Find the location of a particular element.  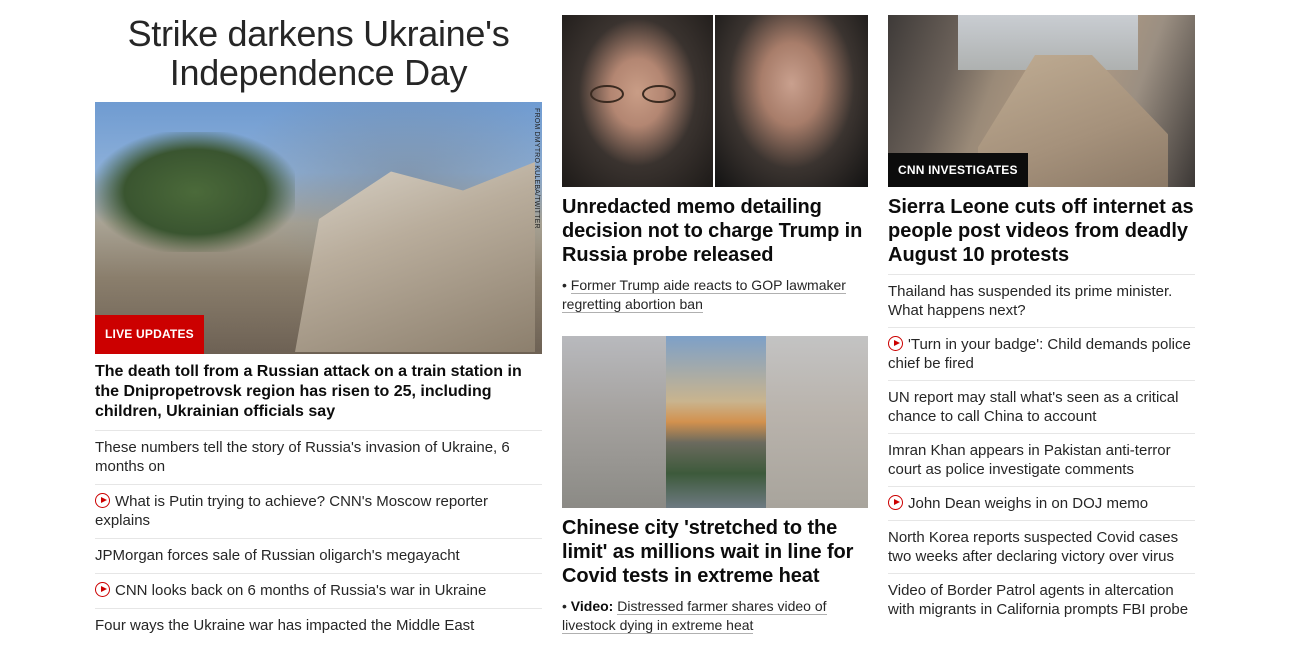

ukraine-strike-image: FROM DMYTRO KULEBA/TWITTER LIVE UPDATES is located at coordinates (318, 228).